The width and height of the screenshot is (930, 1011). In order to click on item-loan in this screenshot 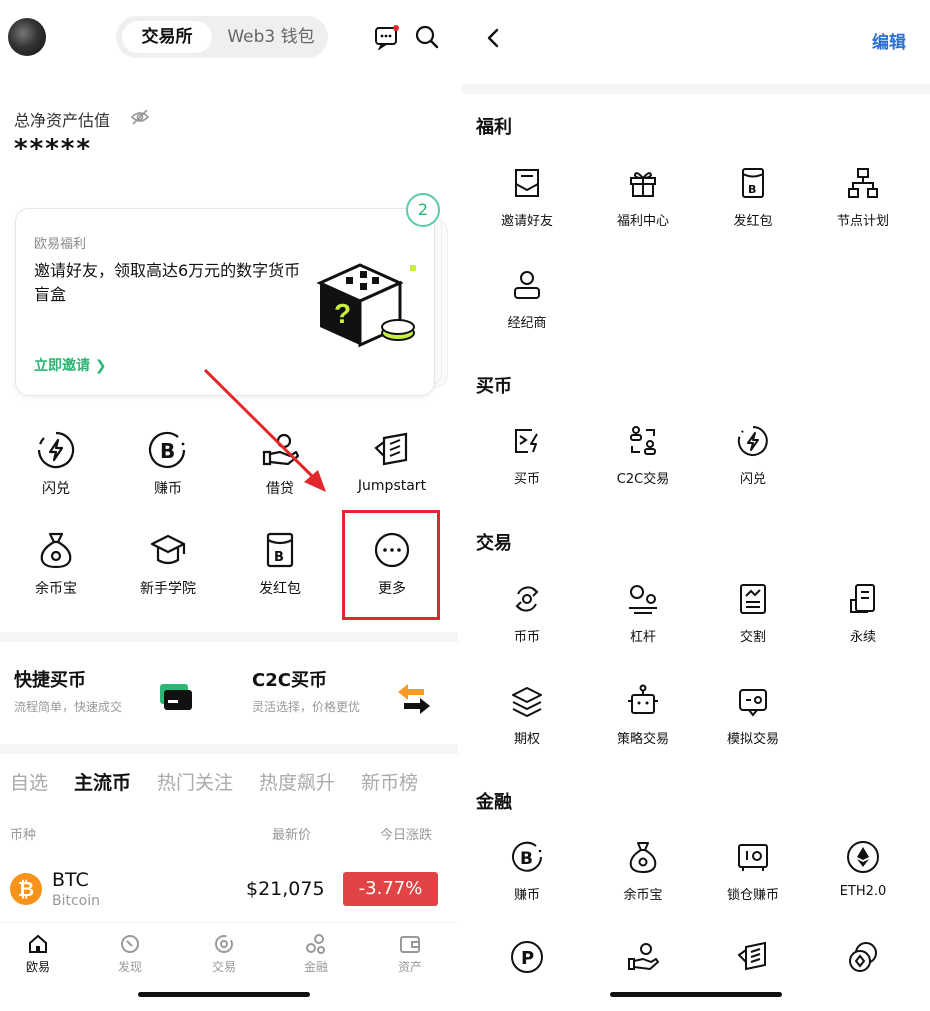, I will do `click(643, 957)`.